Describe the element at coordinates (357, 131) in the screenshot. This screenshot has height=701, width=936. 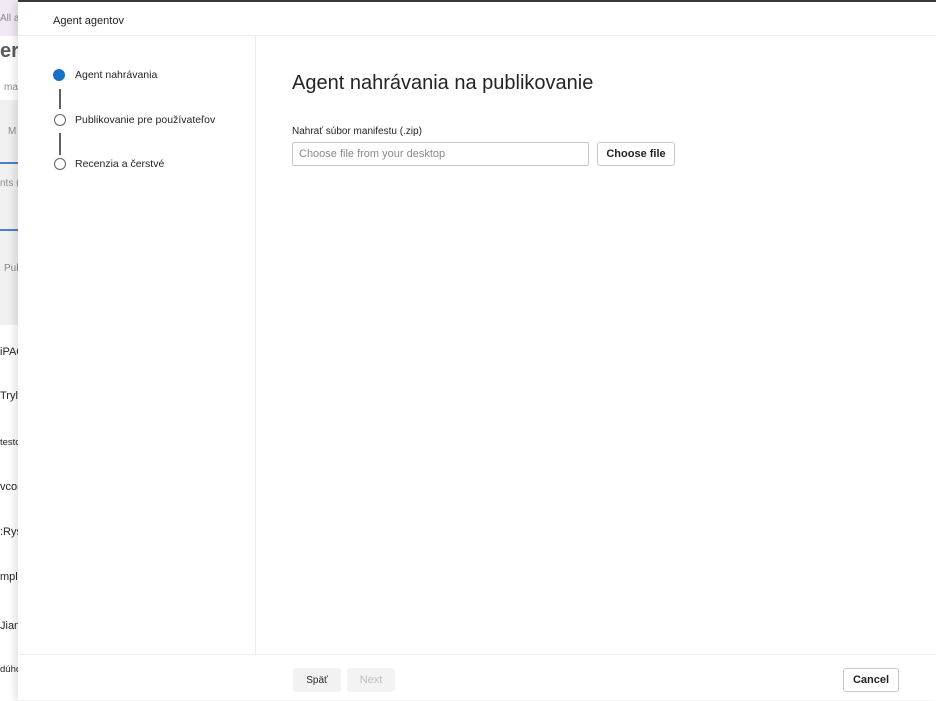
I see `manifest-field-label: Nahrať súbor manifestu (.zip)` at that location.